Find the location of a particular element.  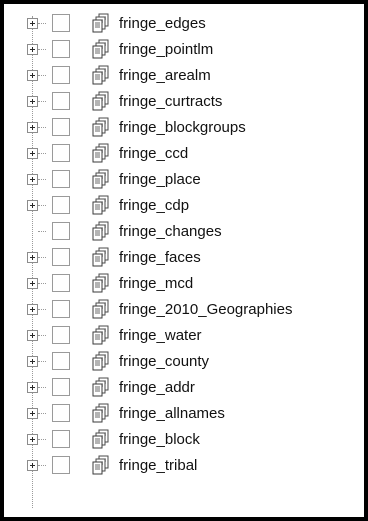

tree-item-fringe_2010_Geographies: fringe_2010_Geographies is located at coordinates (196, 309).